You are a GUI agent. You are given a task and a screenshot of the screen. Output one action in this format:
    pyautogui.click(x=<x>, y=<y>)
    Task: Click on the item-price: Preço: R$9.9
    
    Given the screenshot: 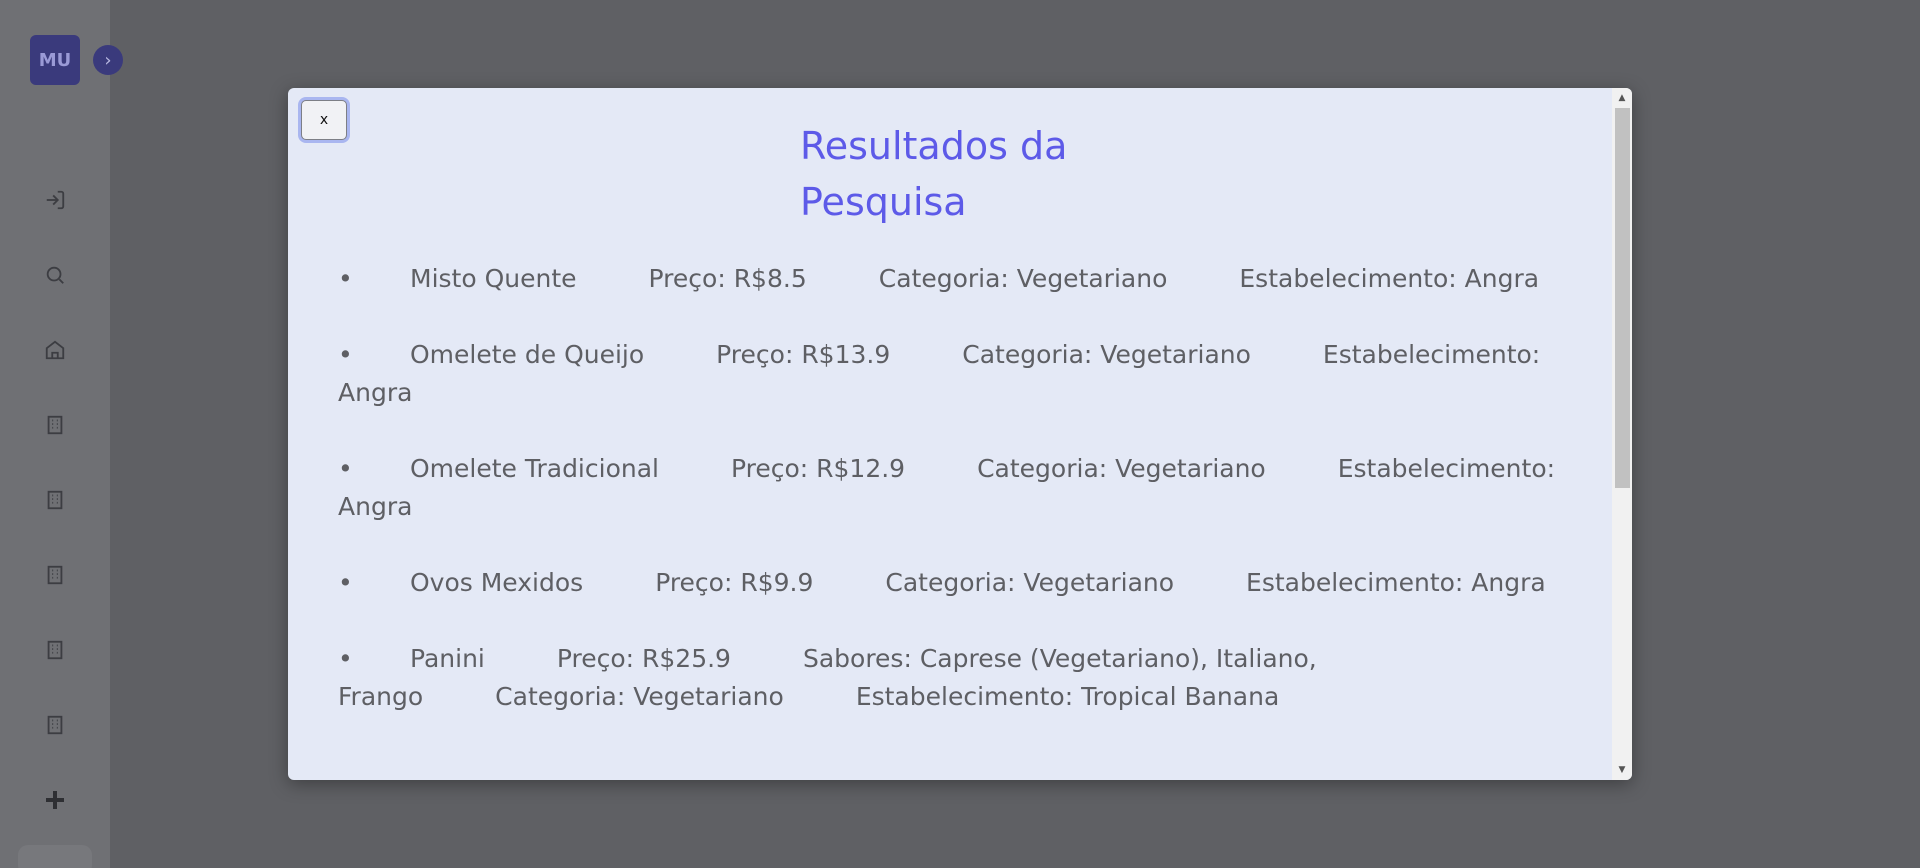 What is the action you would take?
    pyautogui.click(x=734, y=582)
    